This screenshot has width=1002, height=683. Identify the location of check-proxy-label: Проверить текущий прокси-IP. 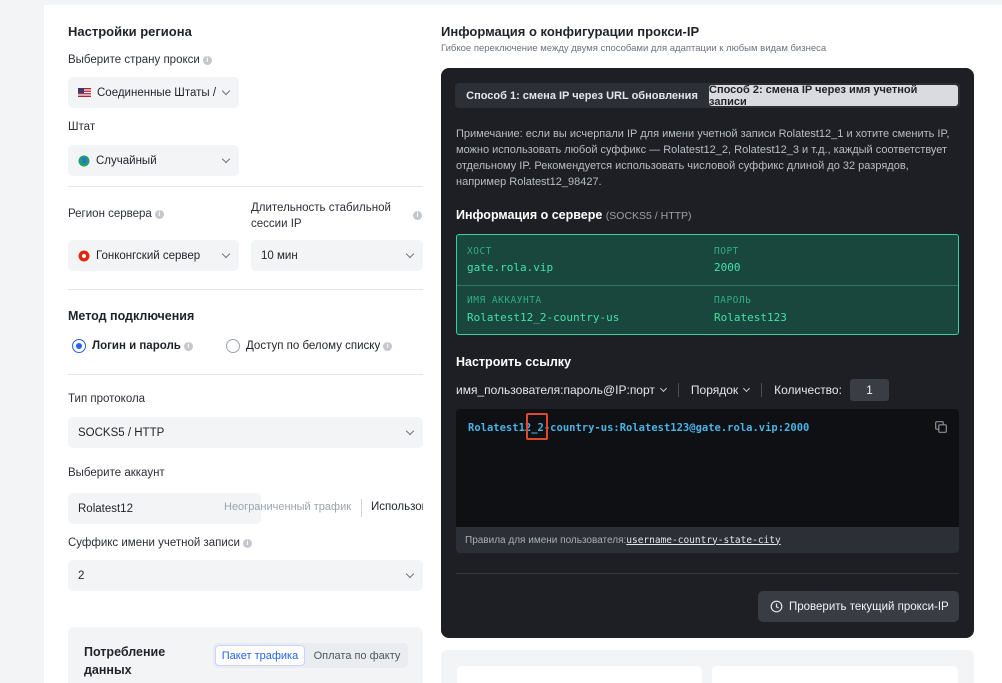
(869, 606).